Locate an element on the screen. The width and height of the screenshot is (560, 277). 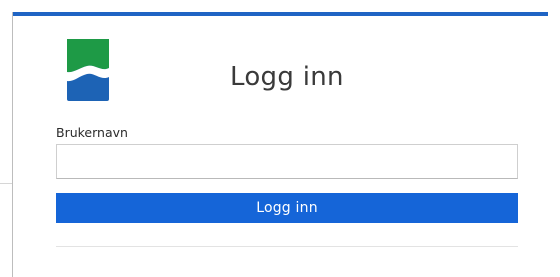
login-button: Logg inn is located at coordinates (287, 208).